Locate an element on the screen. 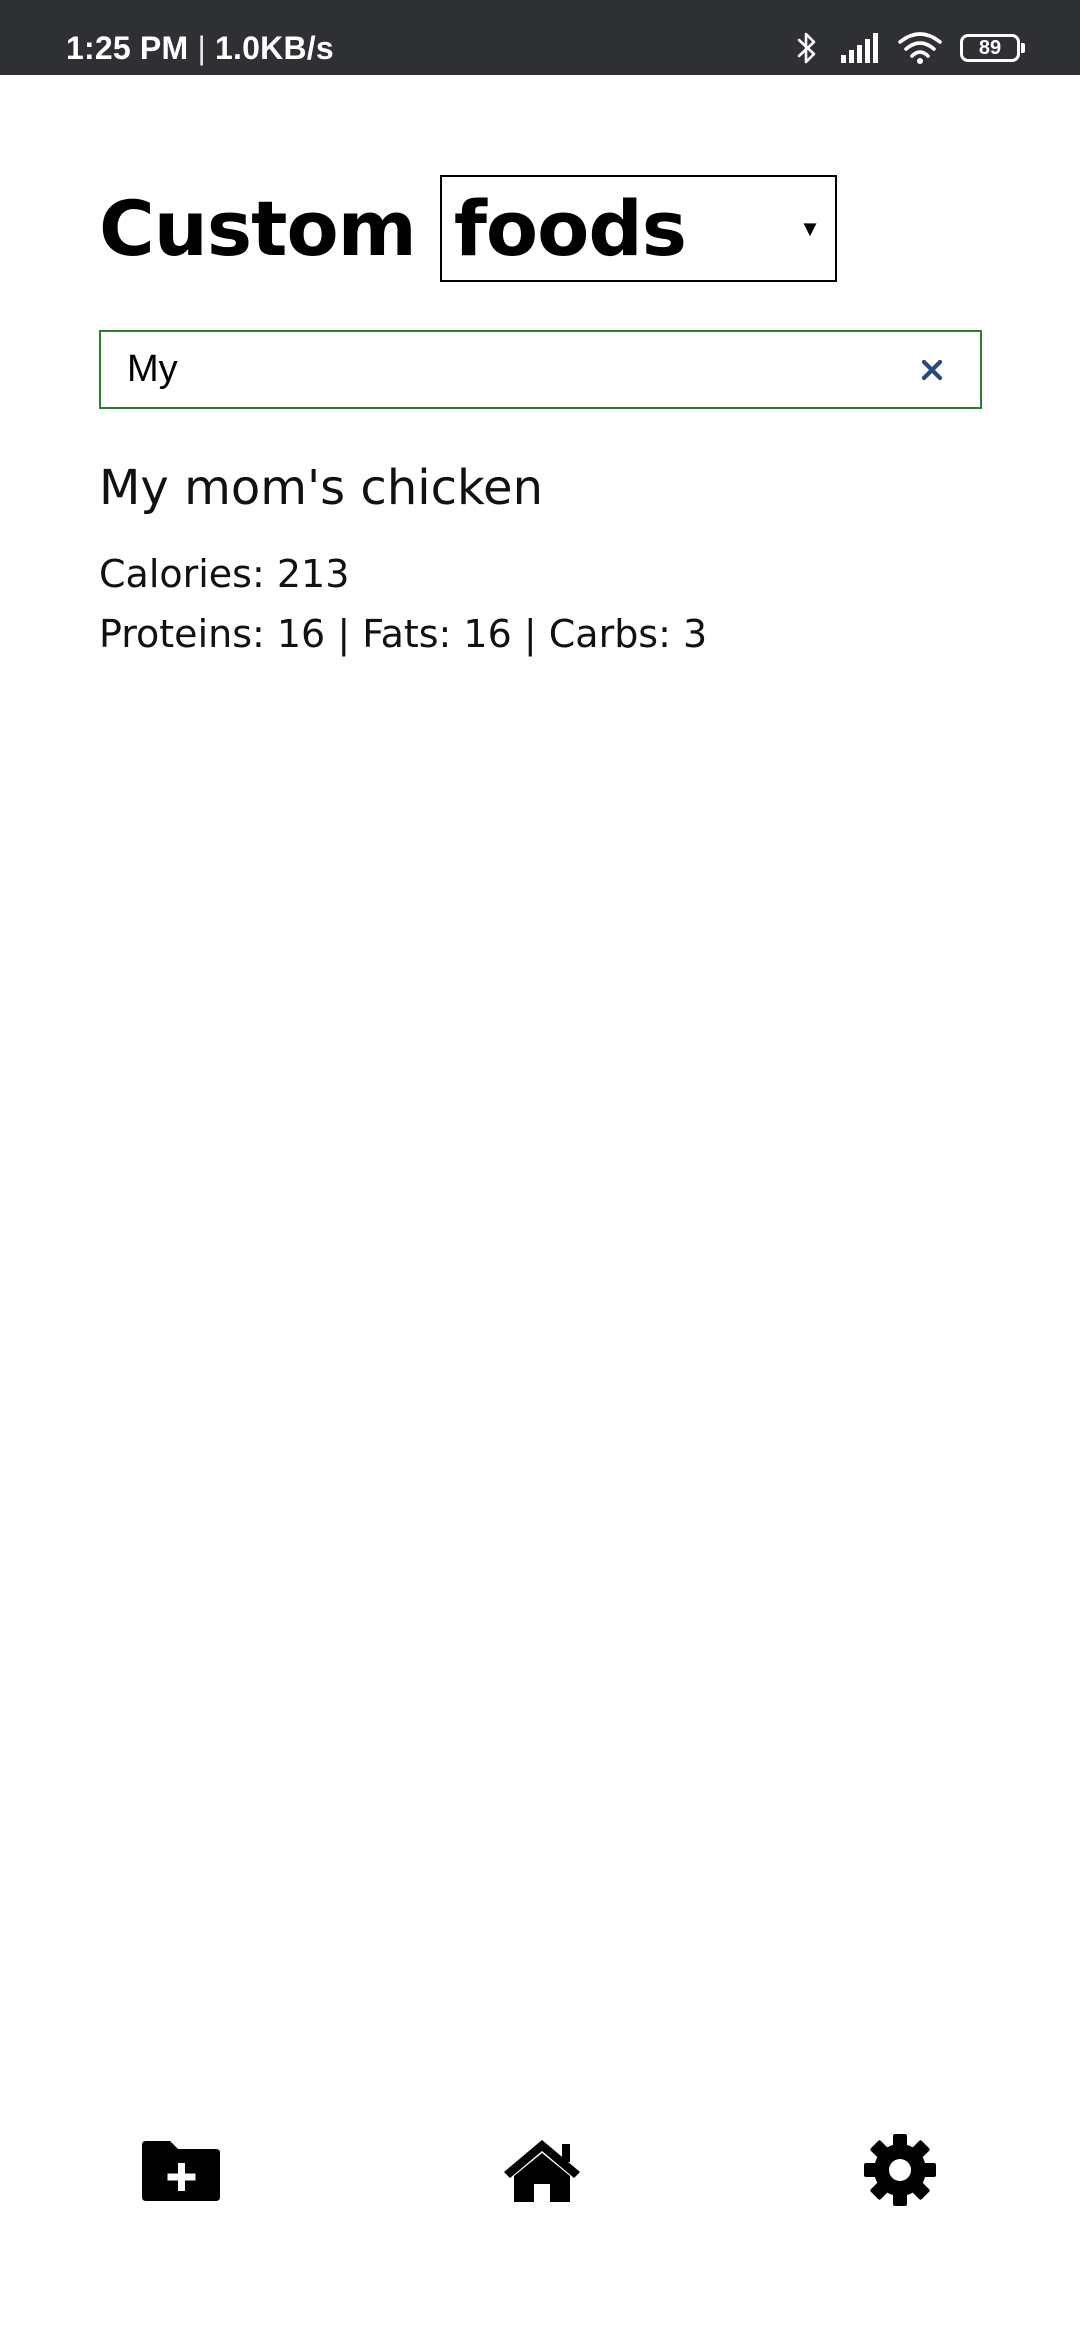 The height and width of the screenshot is (2340, 1080). wifi-icon is located at coordinates (920, 48).